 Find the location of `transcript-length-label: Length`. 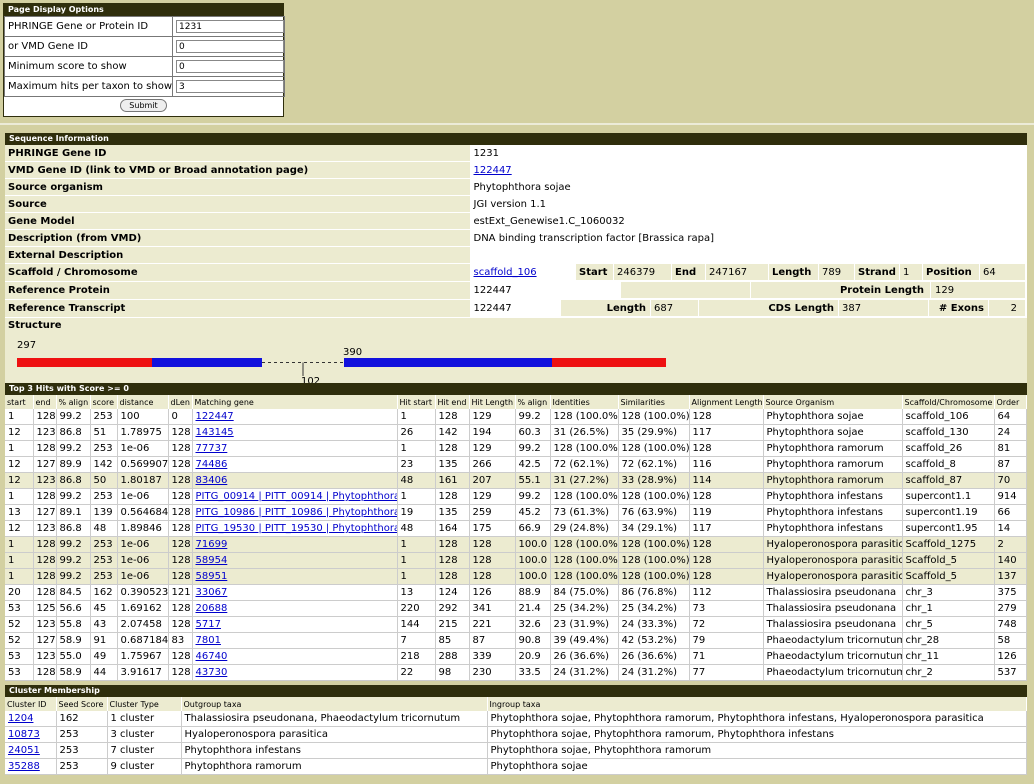

transcript-length-label: Length is located at coordinates (605, 308).